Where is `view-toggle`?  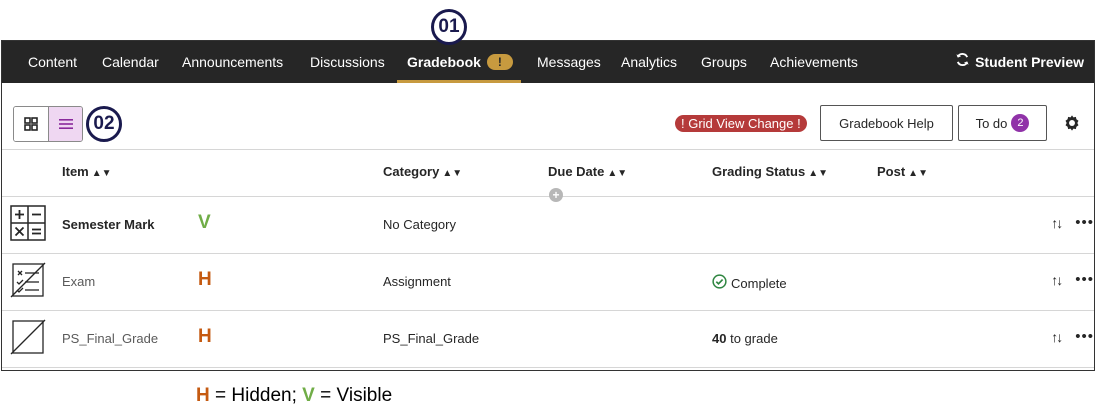 view-toggle is located at coordinates (48, 124).